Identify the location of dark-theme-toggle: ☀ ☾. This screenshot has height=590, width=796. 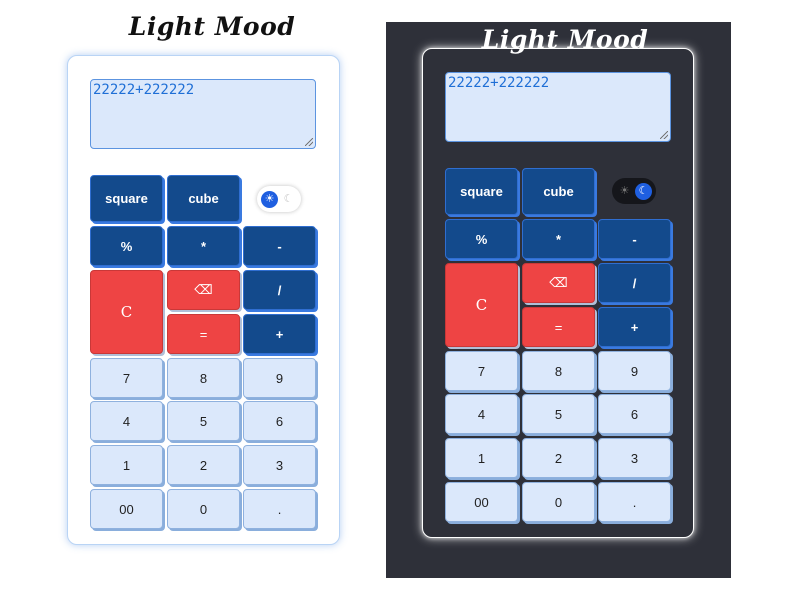
(634, 191).